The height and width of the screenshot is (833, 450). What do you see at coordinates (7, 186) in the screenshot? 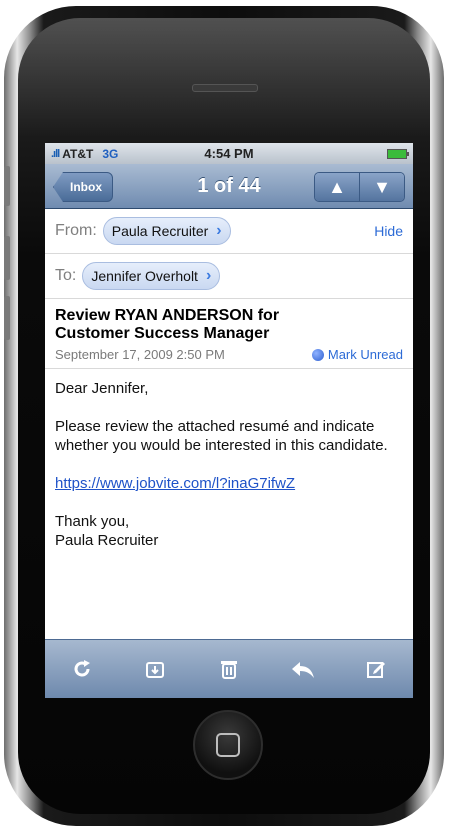
I see `mute-switch` at bounding box center [7, 186].